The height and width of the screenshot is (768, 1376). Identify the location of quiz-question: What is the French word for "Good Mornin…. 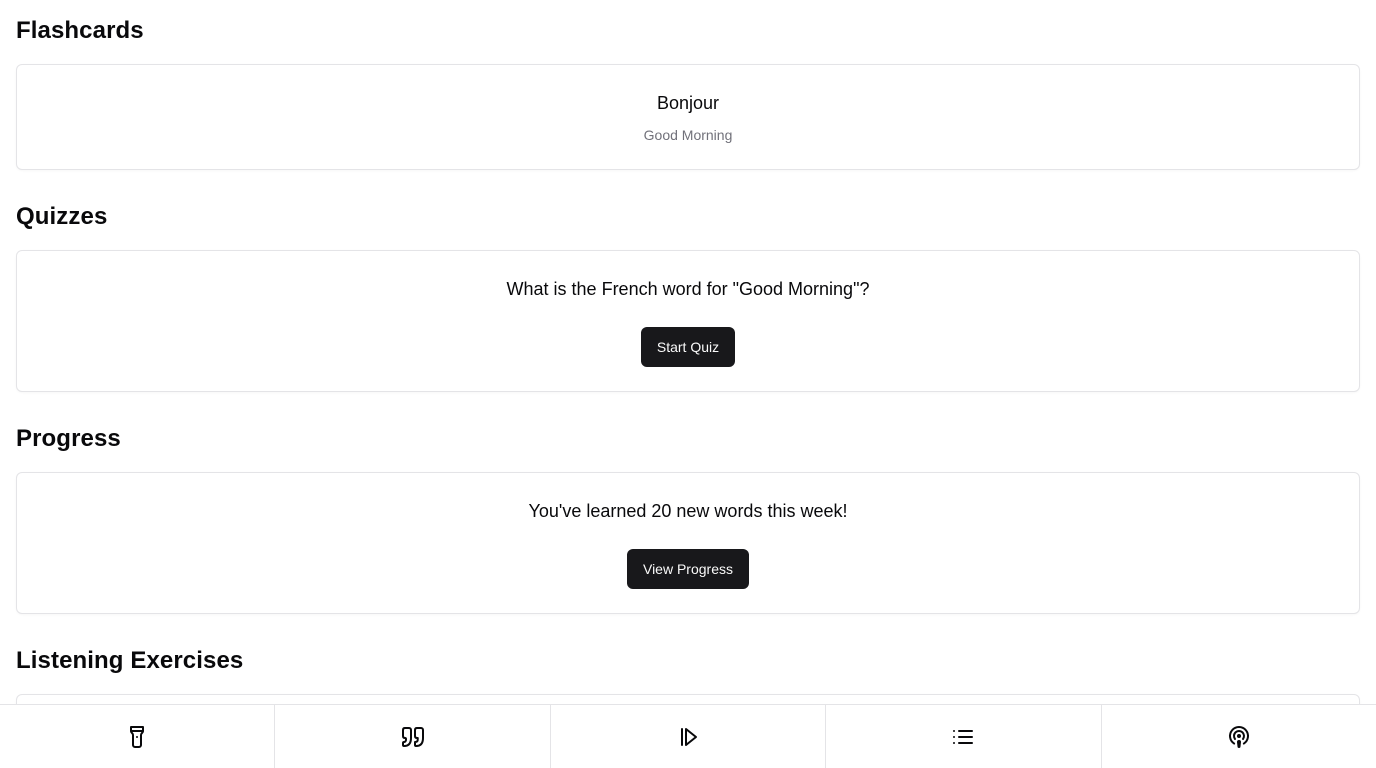
(688, 289).